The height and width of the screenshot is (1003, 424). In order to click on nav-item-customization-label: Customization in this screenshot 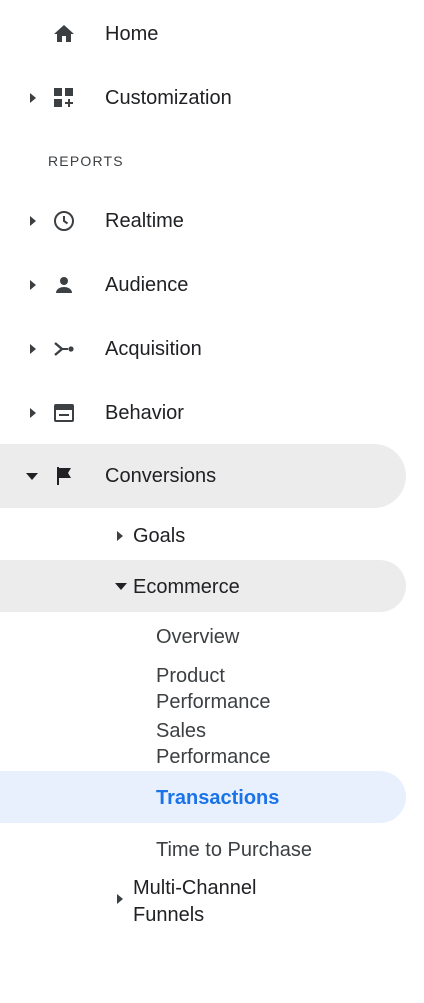, I will do `click(168, 98)`.